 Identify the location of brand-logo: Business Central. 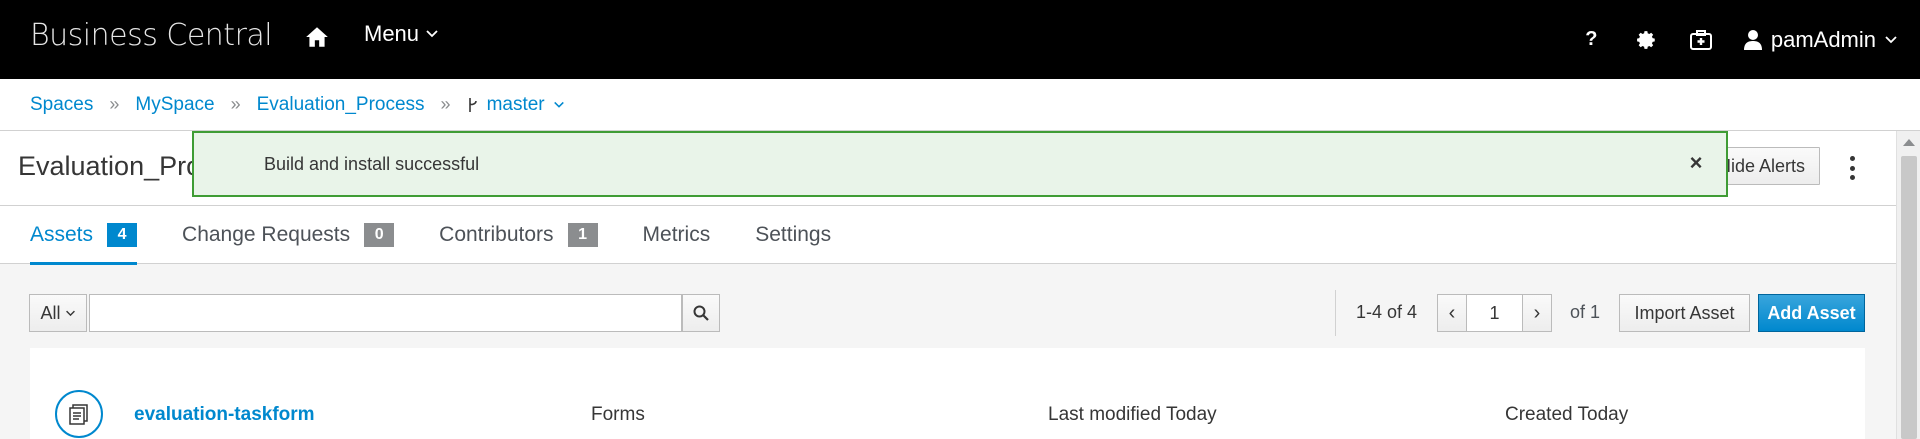
(151, 35).